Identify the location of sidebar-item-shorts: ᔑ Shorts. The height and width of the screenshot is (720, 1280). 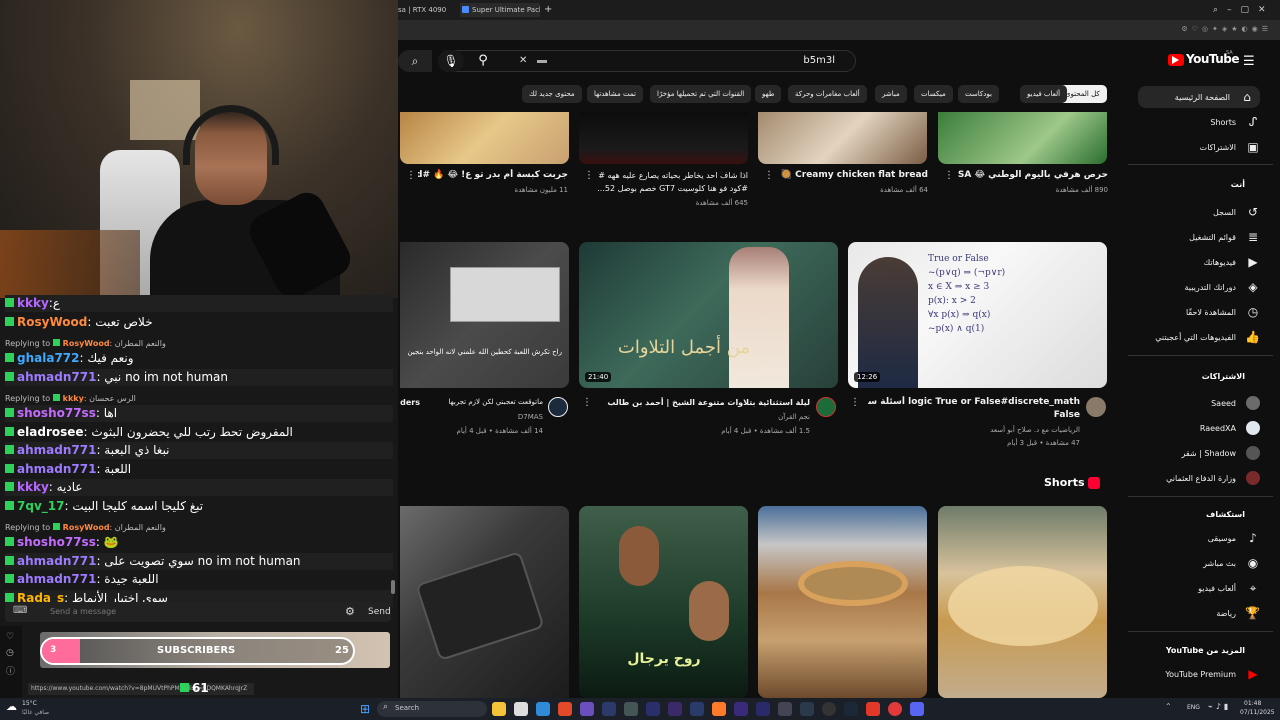
(1185, 122).